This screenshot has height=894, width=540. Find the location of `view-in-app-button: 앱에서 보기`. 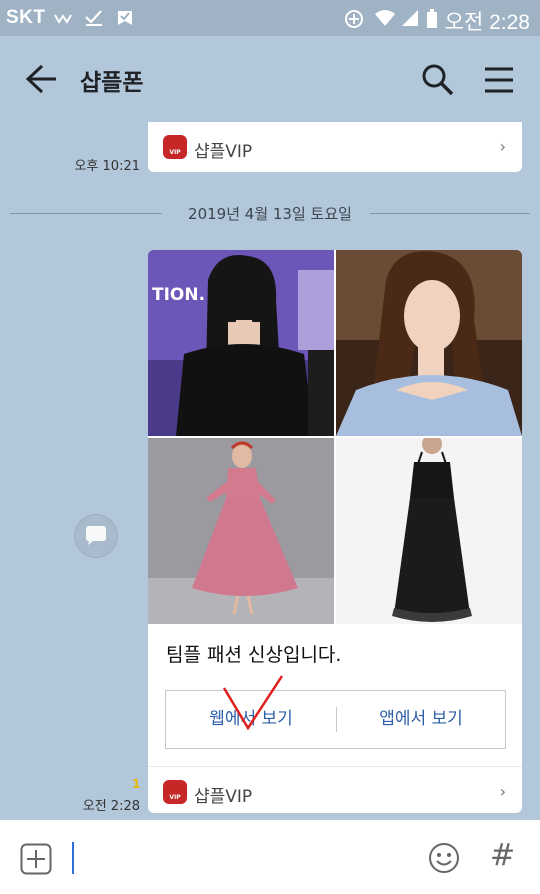

view-in-app-button: 앱에서 보기 is located at coordinates (421, 719).